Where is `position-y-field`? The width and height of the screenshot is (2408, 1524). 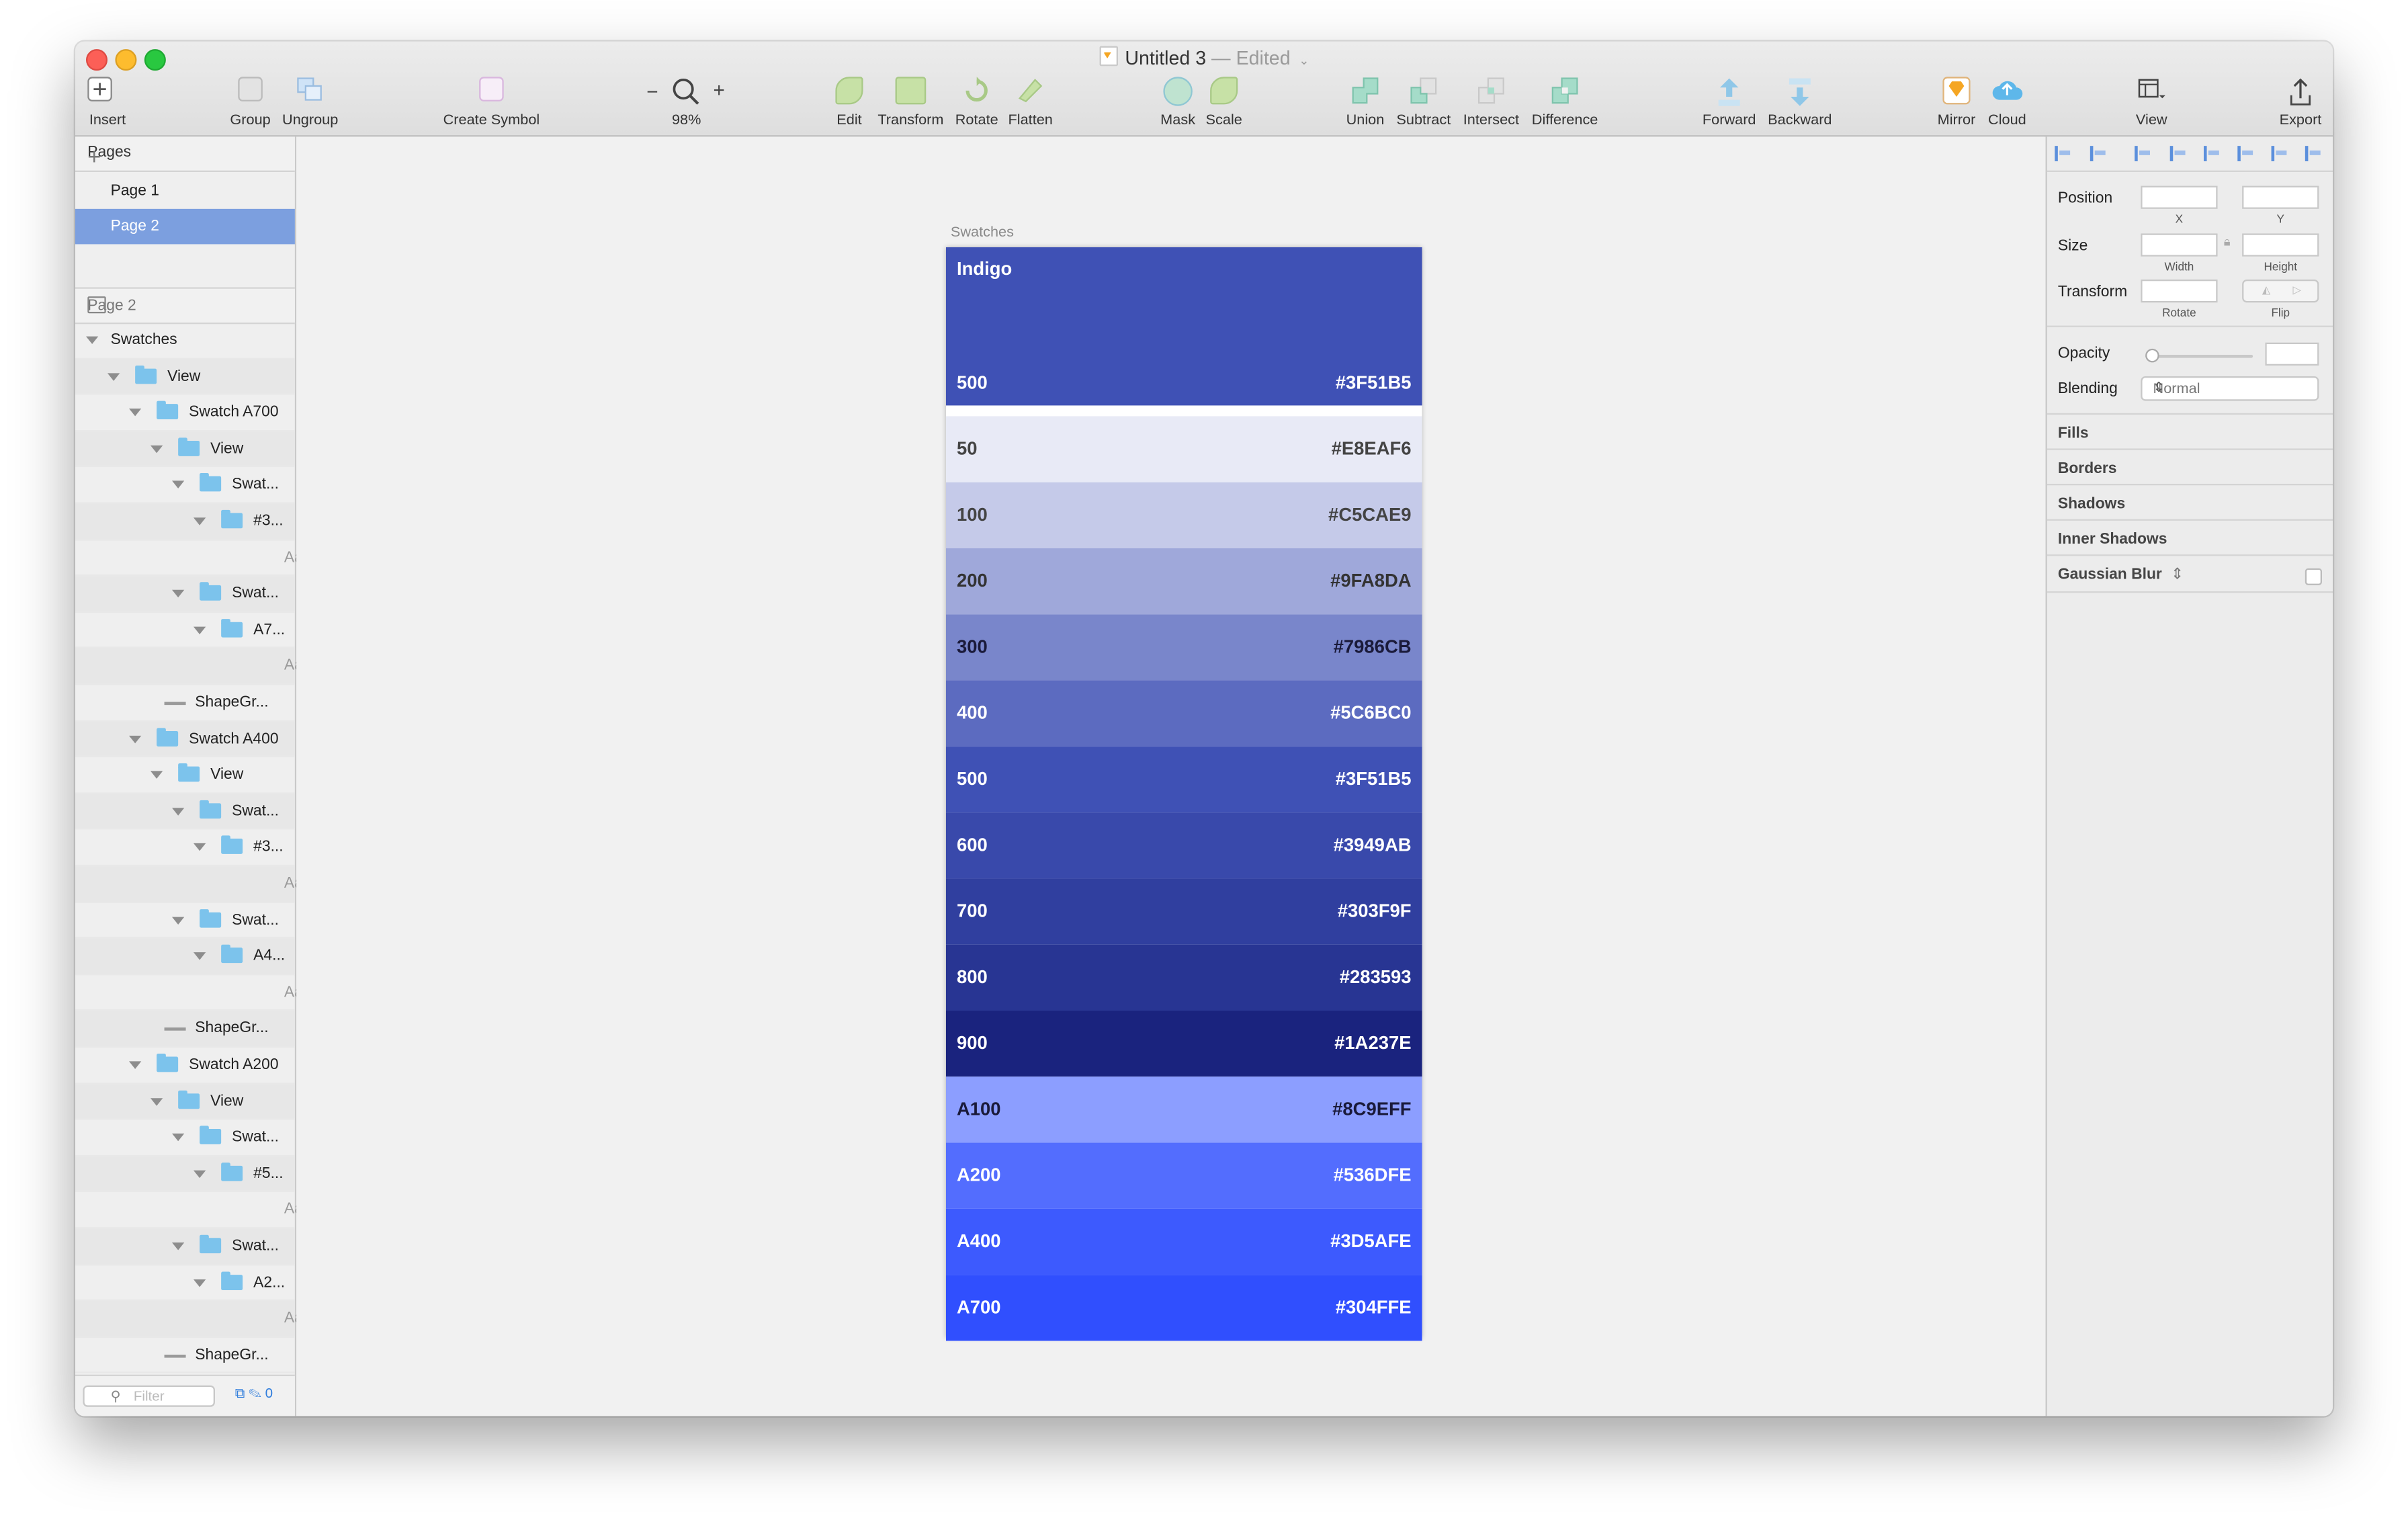 position-y-field is located at coordinates (2280, 197).